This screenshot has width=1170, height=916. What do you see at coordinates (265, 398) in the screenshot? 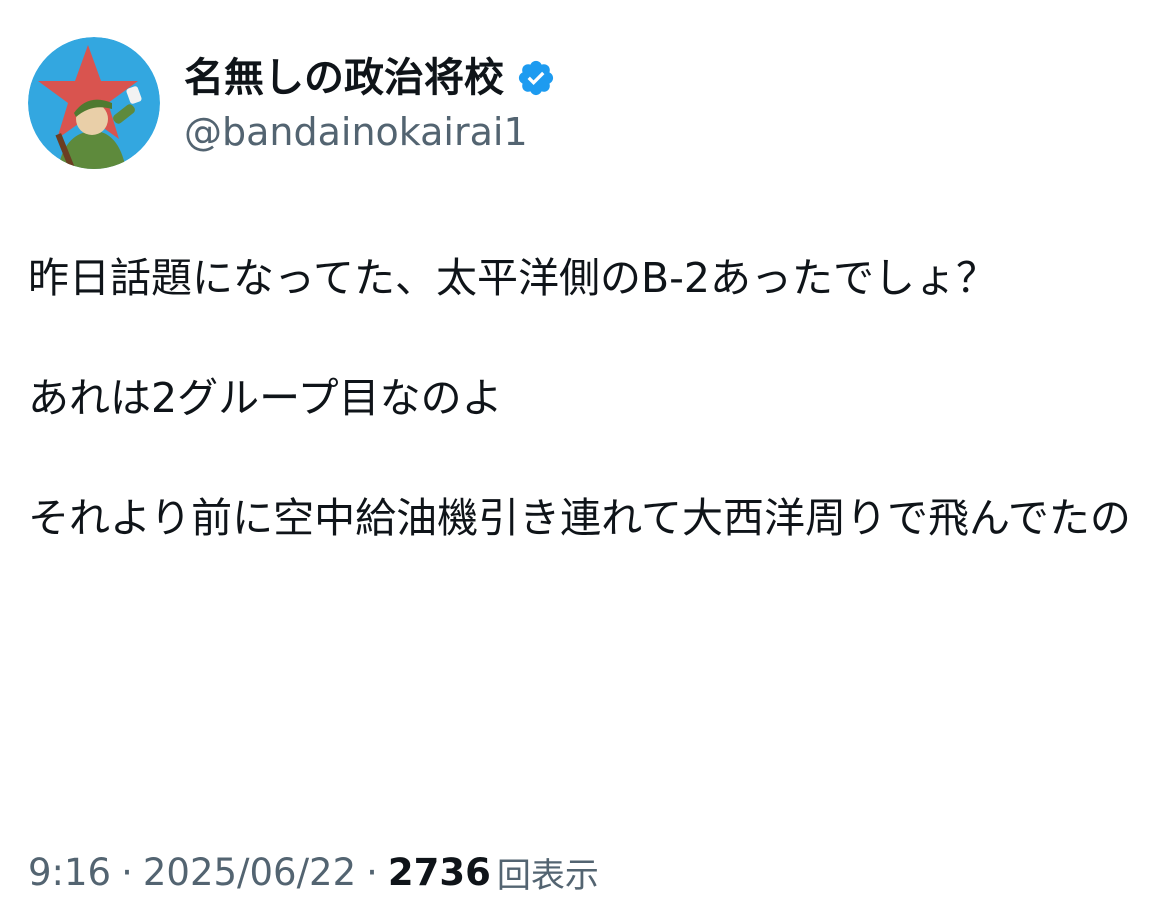
I see `tweet-paragraph: あれは2グループ目なのよ` at bounding box center [265, 398].